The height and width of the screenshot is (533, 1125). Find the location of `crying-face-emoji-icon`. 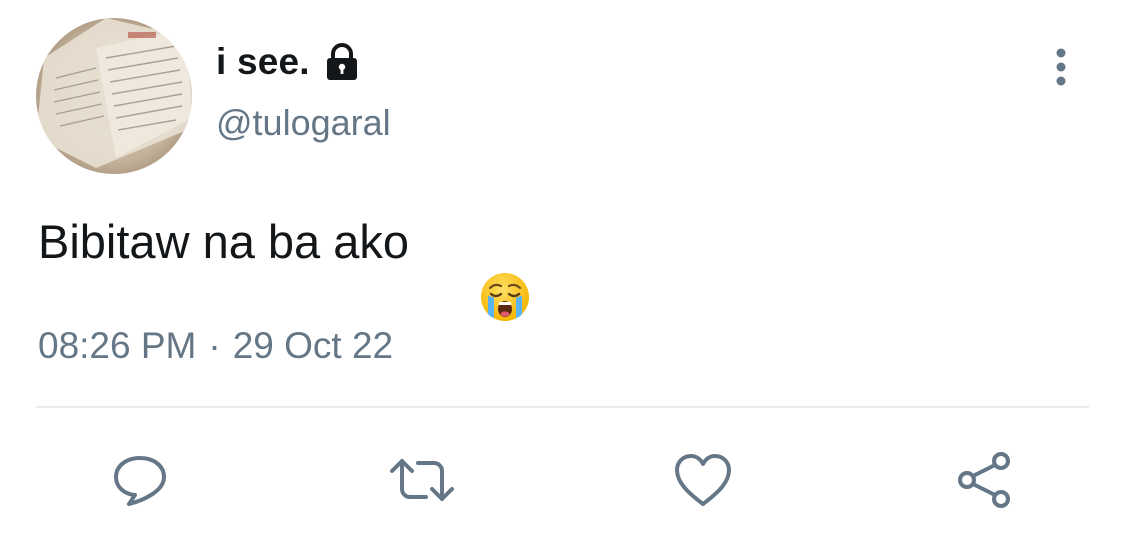

crying-face-emoji-icon is located at coordinates (478, 268).